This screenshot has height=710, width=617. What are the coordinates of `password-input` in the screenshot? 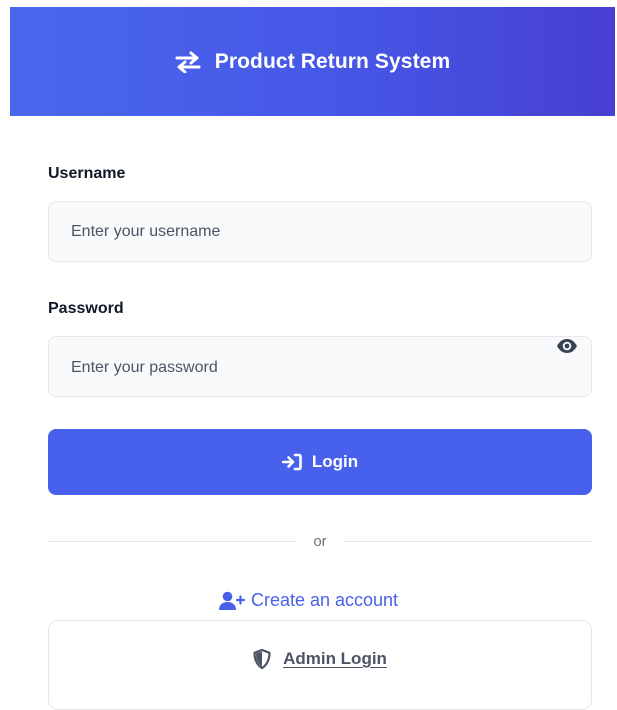 It's located at (320, 366).